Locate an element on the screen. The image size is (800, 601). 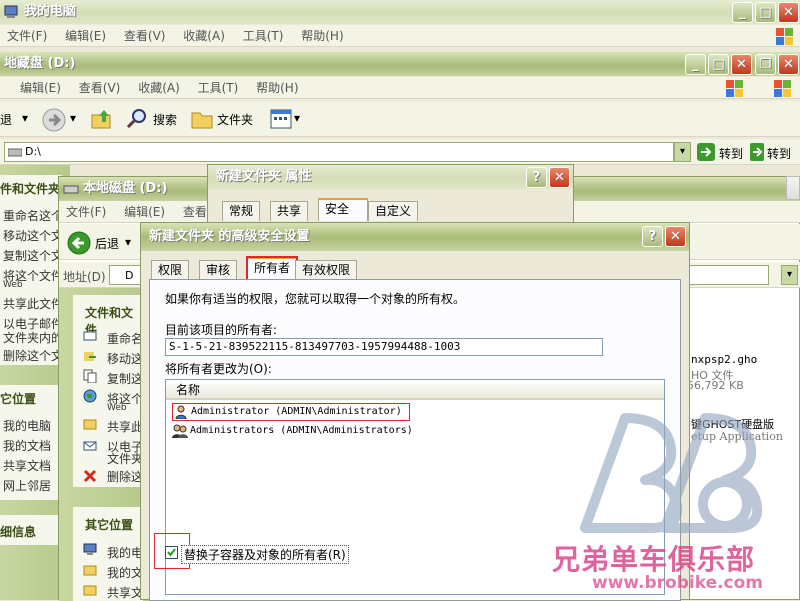
folder-icon is located at coordinates (202, 119).